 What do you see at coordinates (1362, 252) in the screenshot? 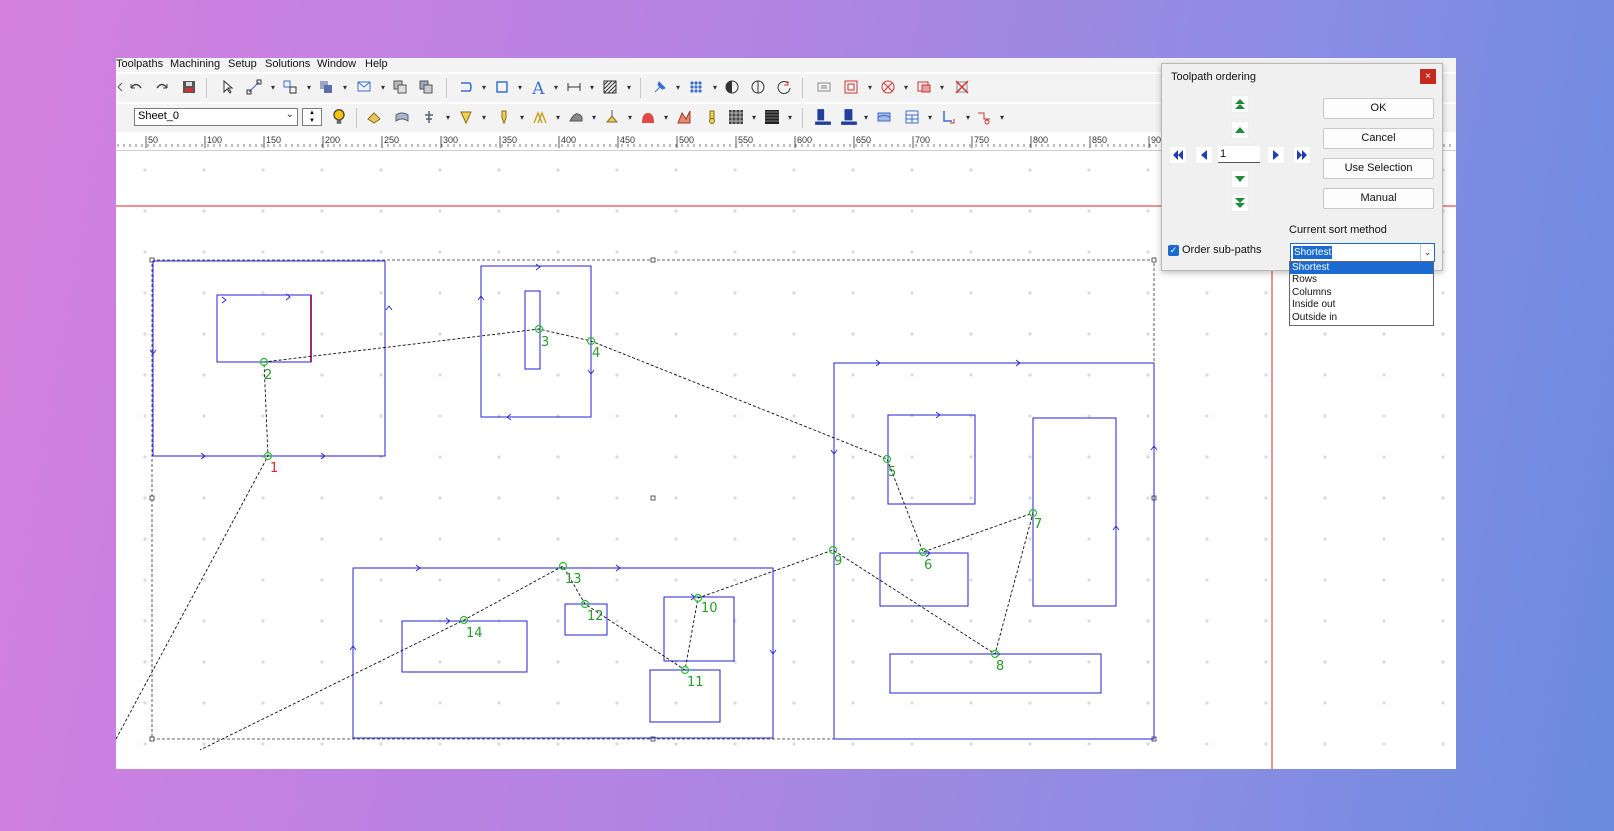
I see `sort-method-select: Shortest ⌄` at bounding box center [1362, 252].